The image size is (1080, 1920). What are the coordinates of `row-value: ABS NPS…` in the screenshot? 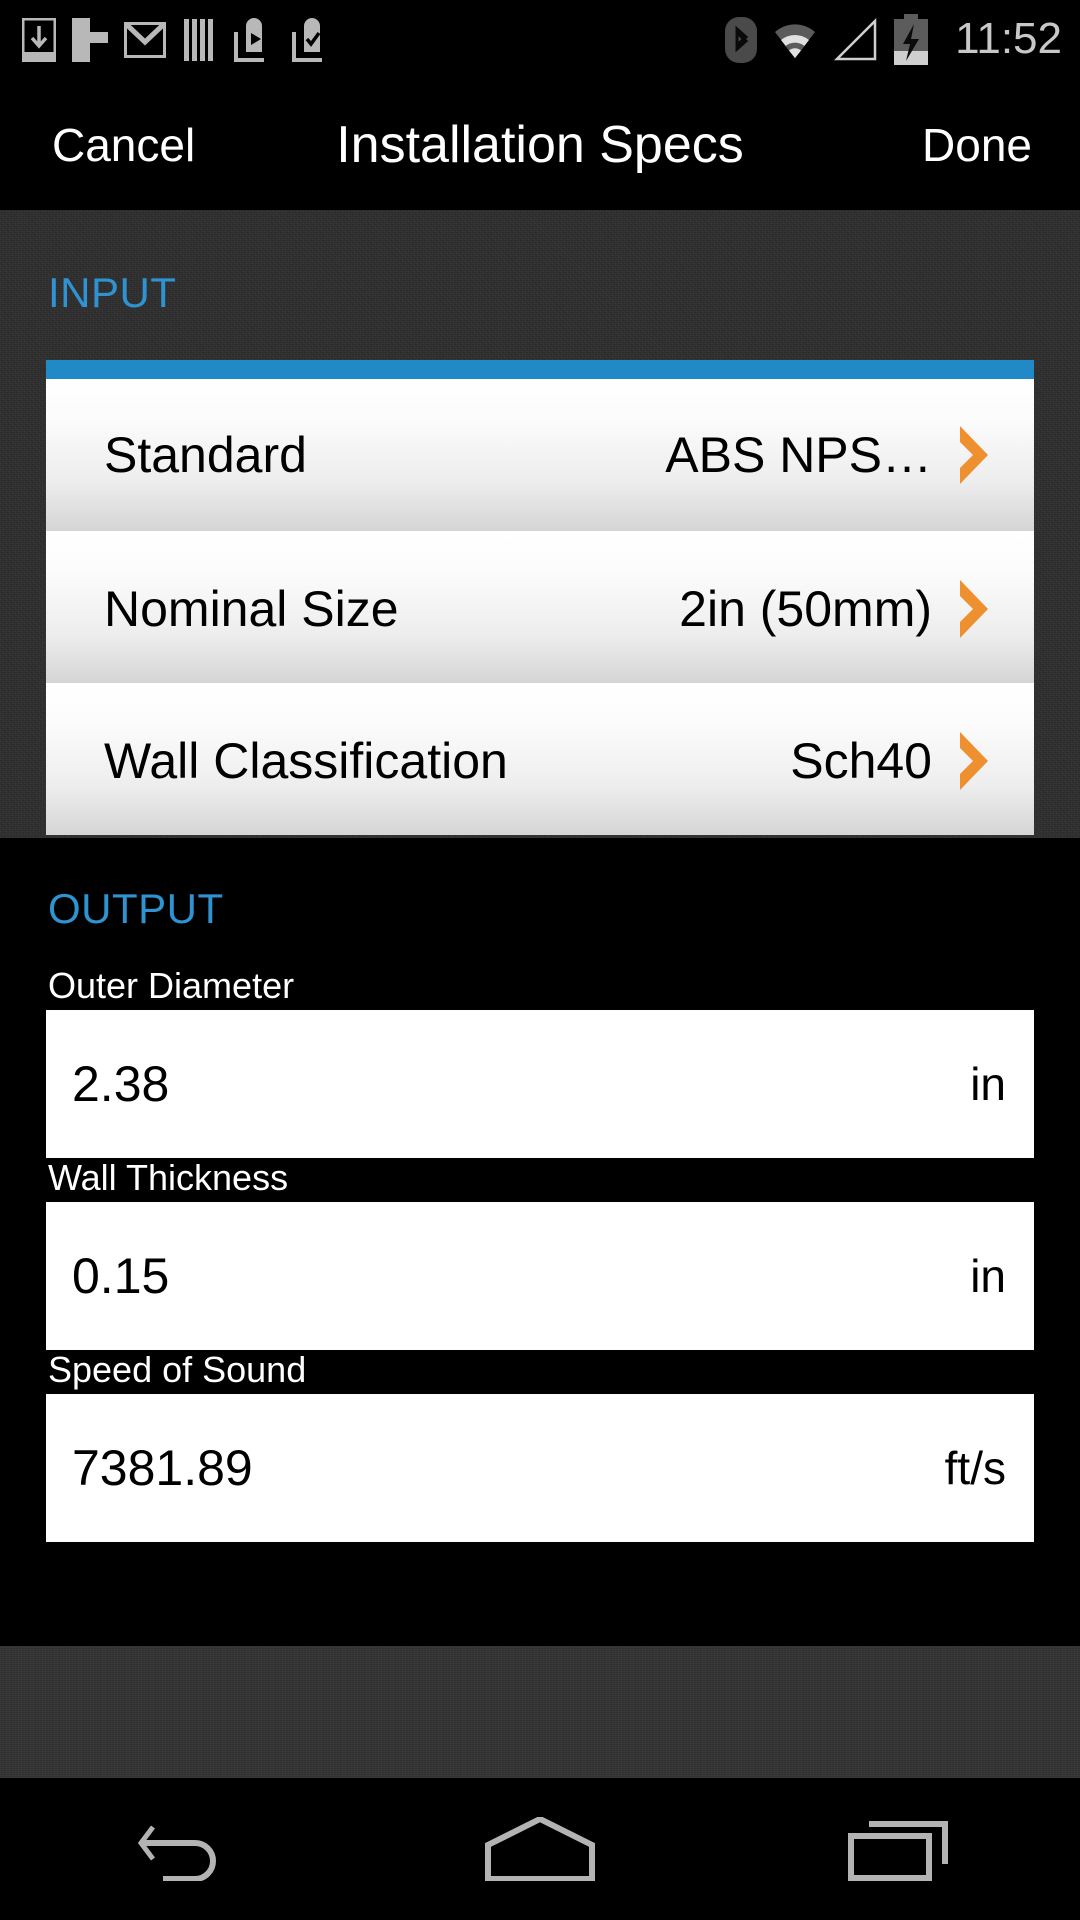 It's located at (798, 455).